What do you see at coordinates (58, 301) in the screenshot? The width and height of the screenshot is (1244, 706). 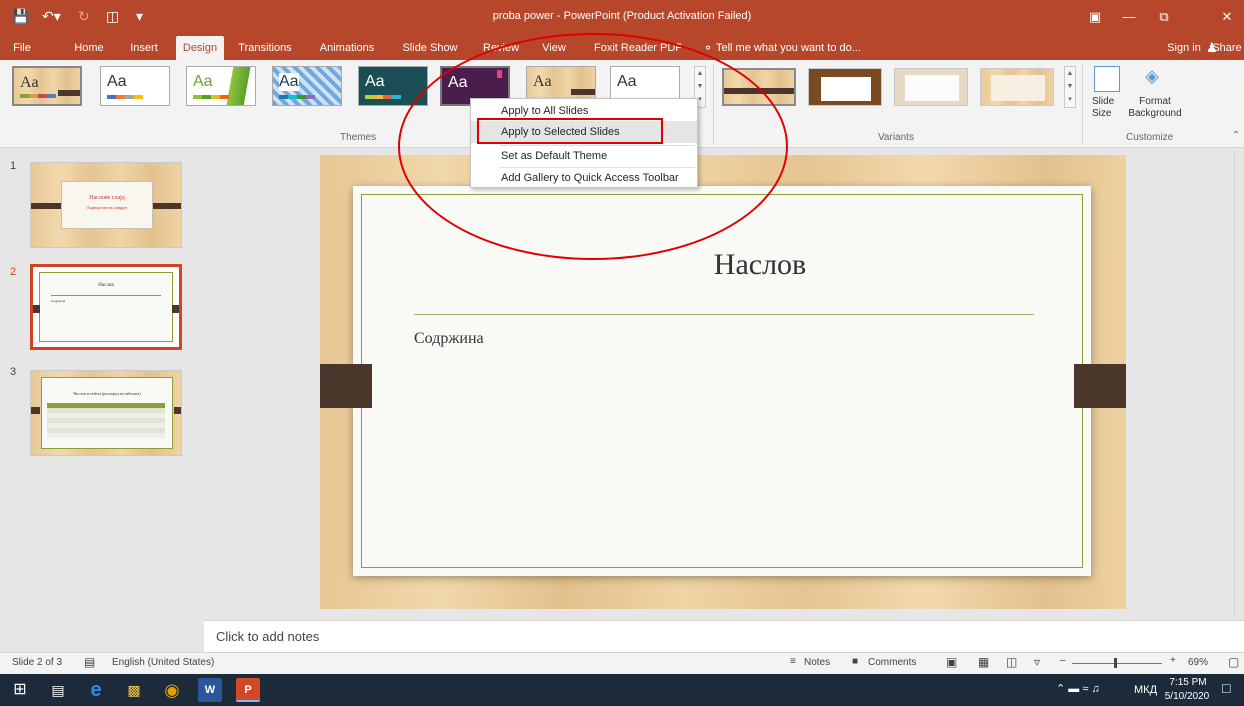 I see `thumbnail-body: Содржина` at bounding box center [58, 301].